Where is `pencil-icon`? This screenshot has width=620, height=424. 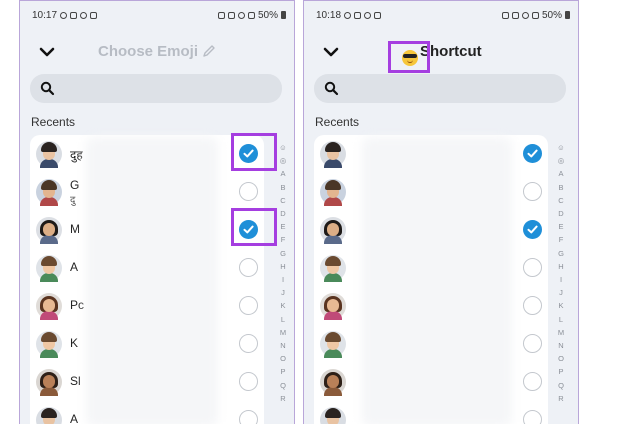 pencil-icon is located at coordinates (209, 51).